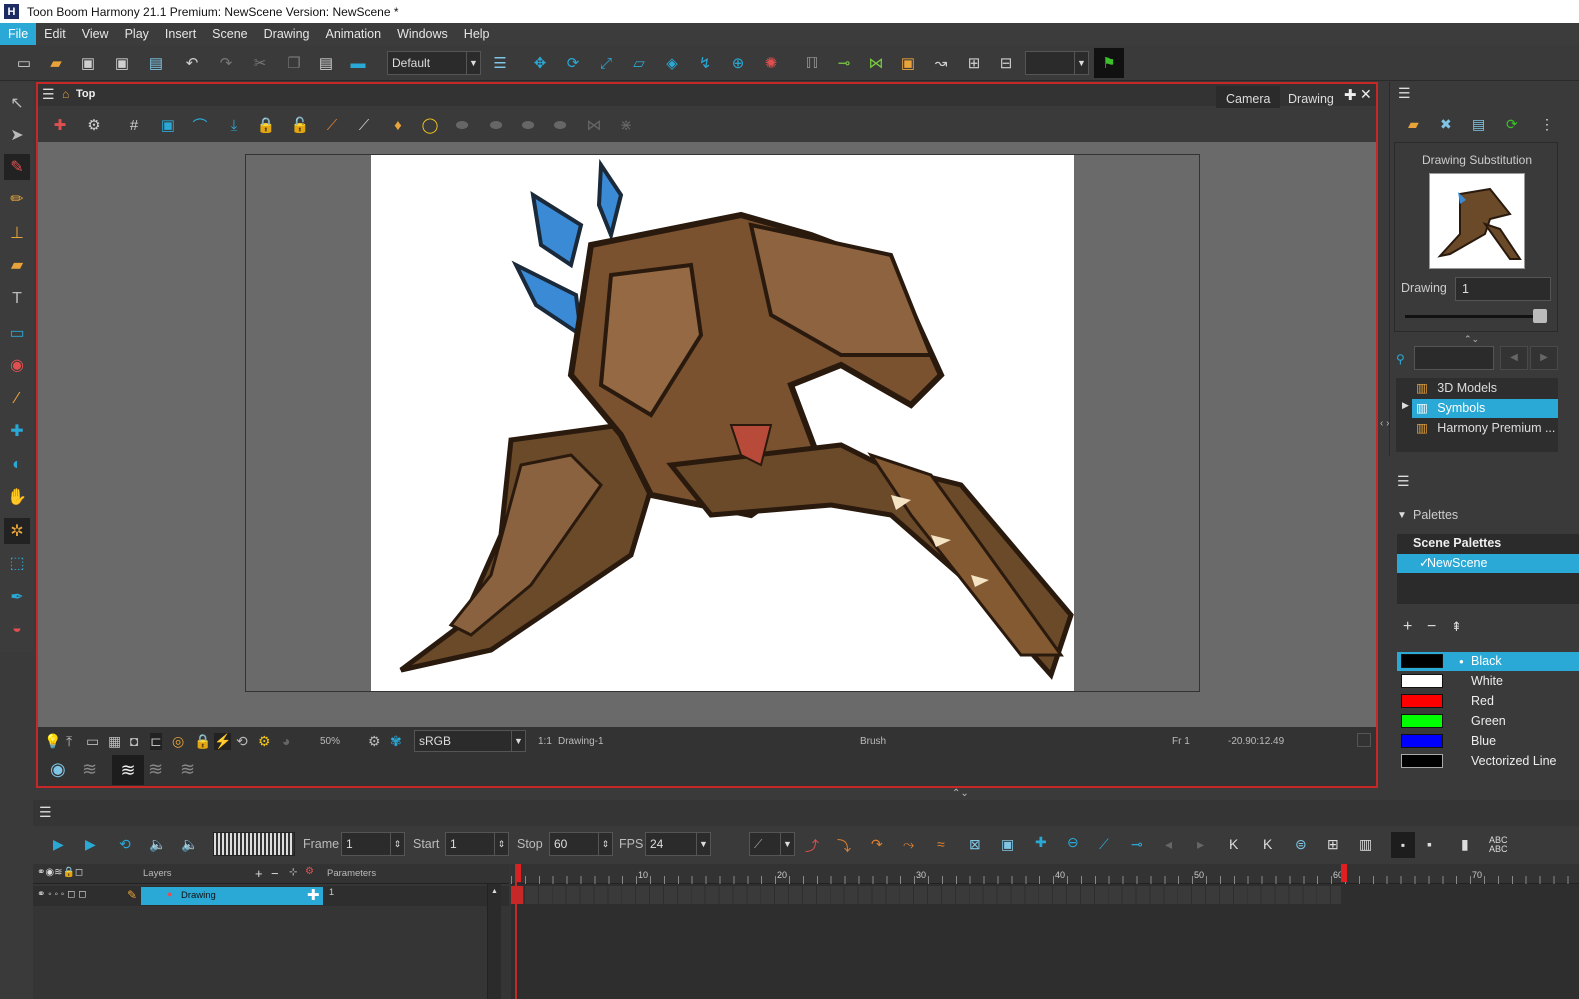 The image size is (1579, 999). What do you see at coordinates (137, 34) in the screenshot?
I see `menu-play: Play` at bounding box center [137, 34].